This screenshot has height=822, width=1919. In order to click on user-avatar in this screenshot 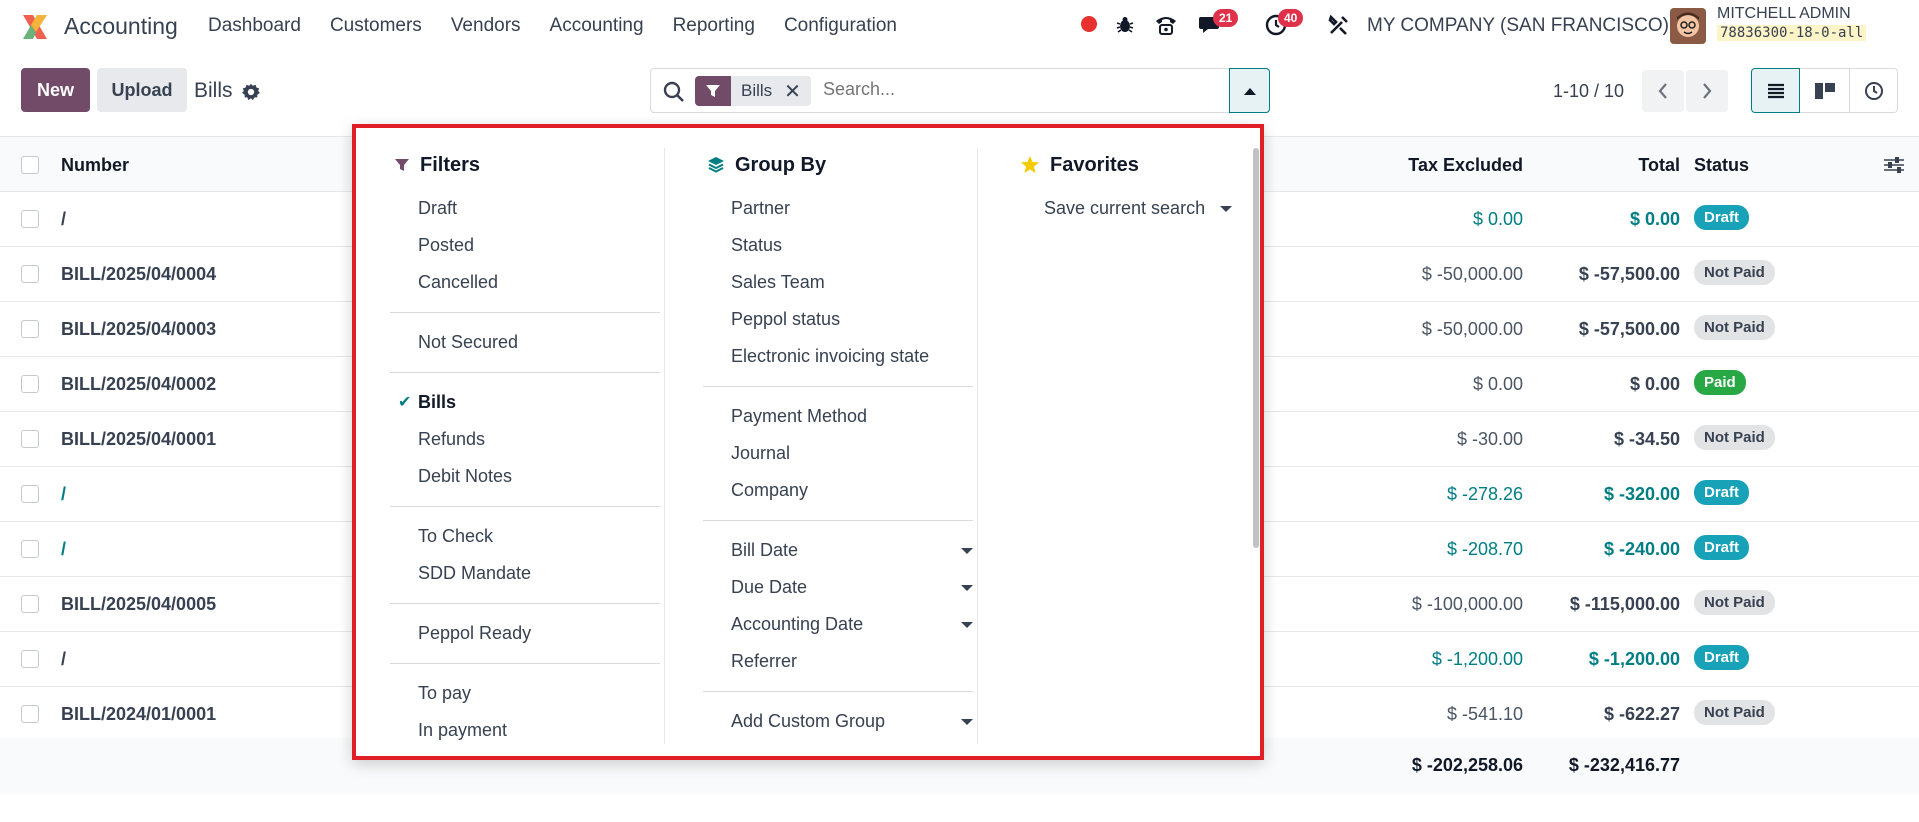, I will do `click(1688, 26)`.